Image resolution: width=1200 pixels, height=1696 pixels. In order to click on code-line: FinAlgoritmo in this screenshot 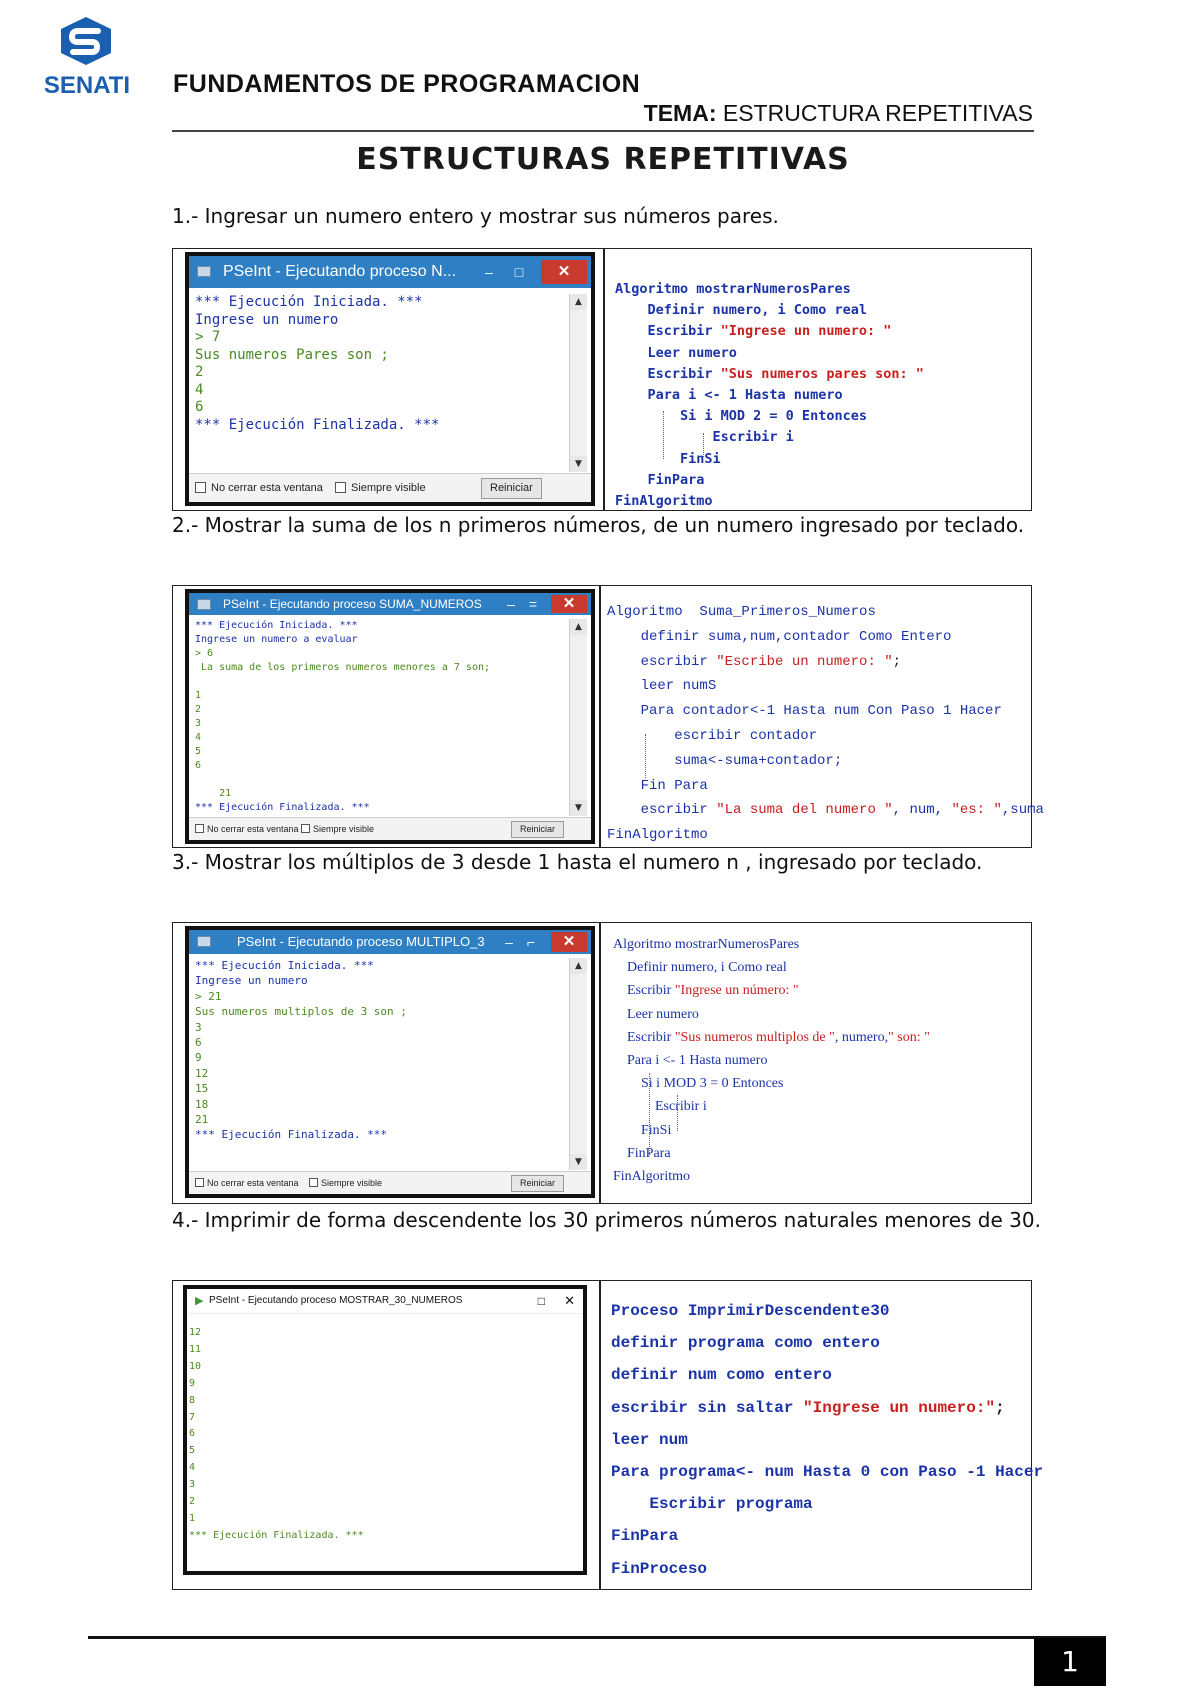, I will do `click(664, 501)`.